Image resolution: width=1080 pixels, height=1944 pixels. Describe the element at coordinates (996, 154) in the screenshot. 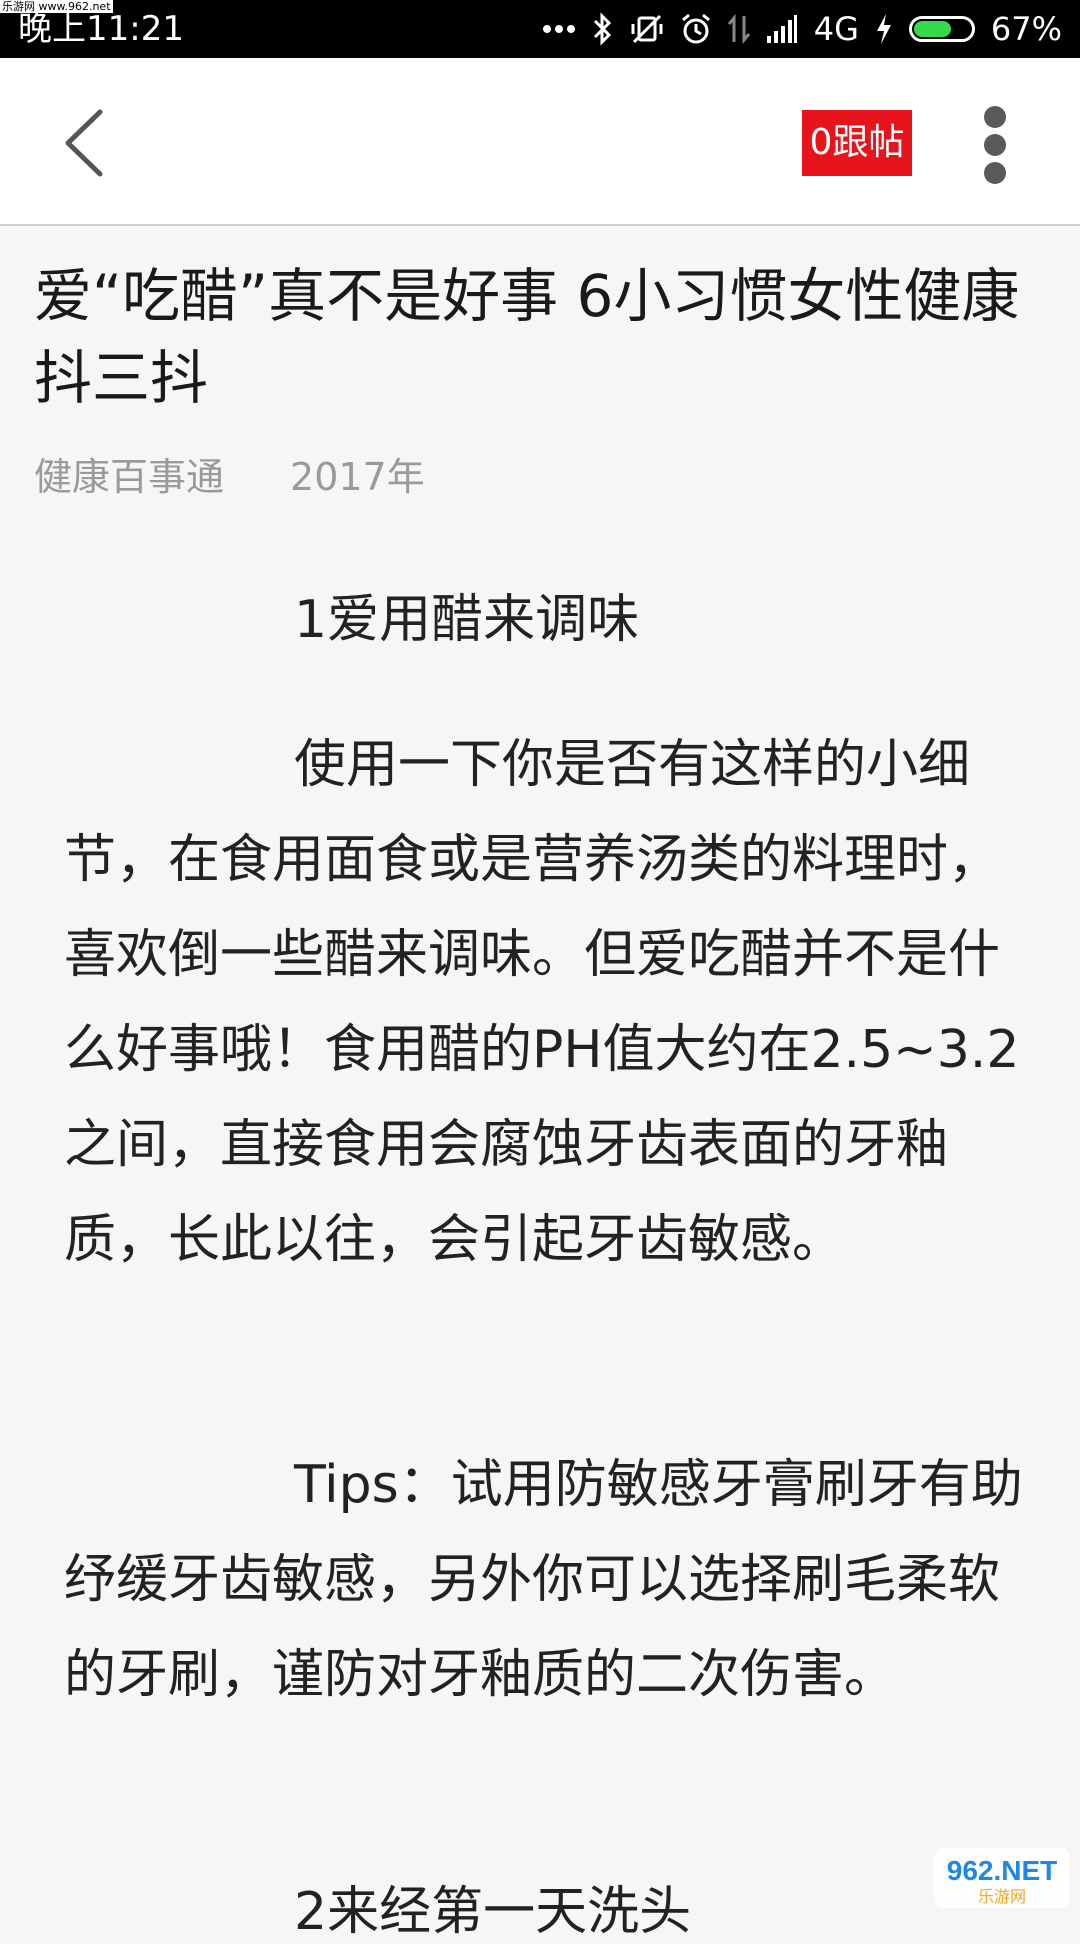

I see `more-options-button` at that location.